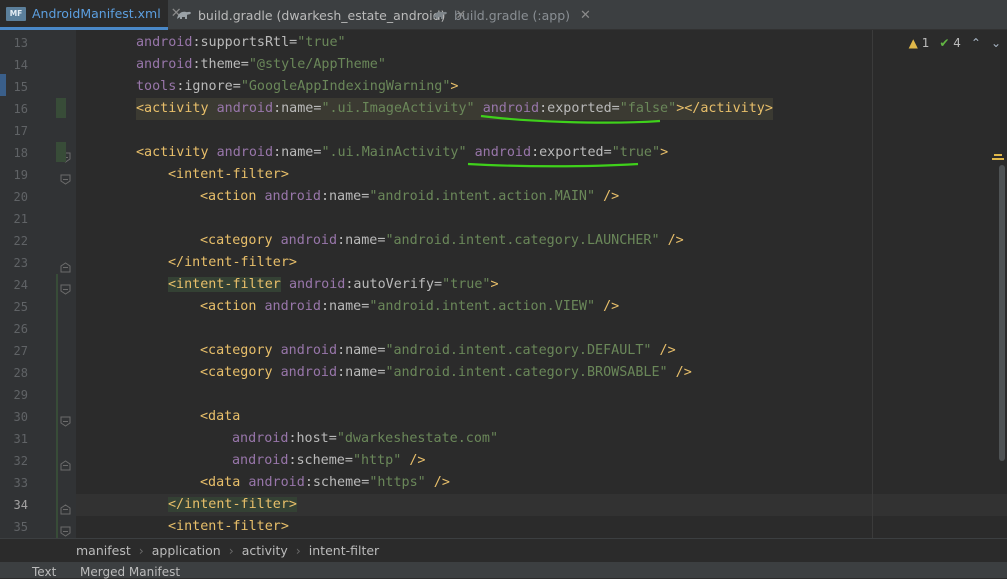  I want to click on bottom-tab-bar: Text Merged Manifest, so click(503, 570).